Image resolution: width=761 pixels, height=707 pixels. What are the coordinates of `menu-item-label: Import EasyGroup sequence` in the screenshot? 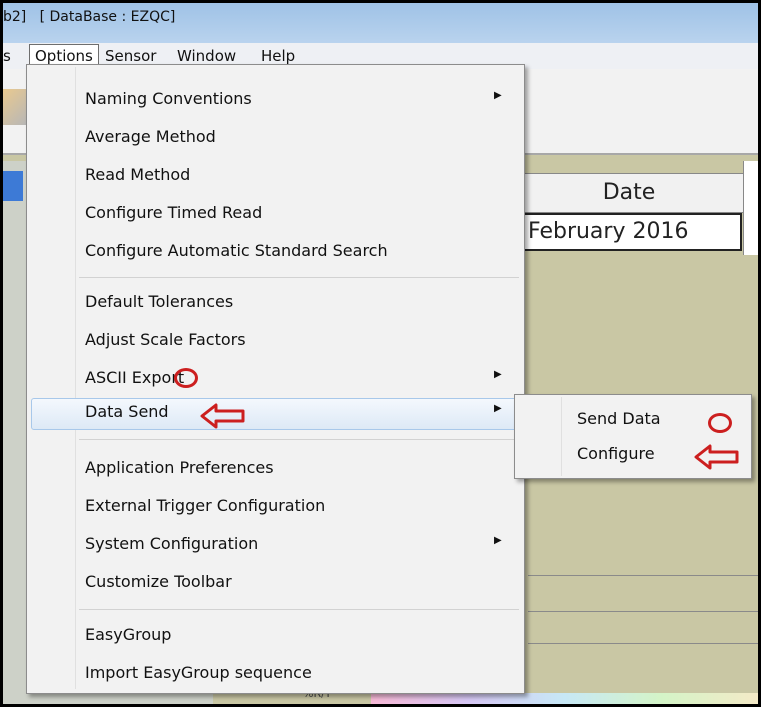 It's located at (198, 672).